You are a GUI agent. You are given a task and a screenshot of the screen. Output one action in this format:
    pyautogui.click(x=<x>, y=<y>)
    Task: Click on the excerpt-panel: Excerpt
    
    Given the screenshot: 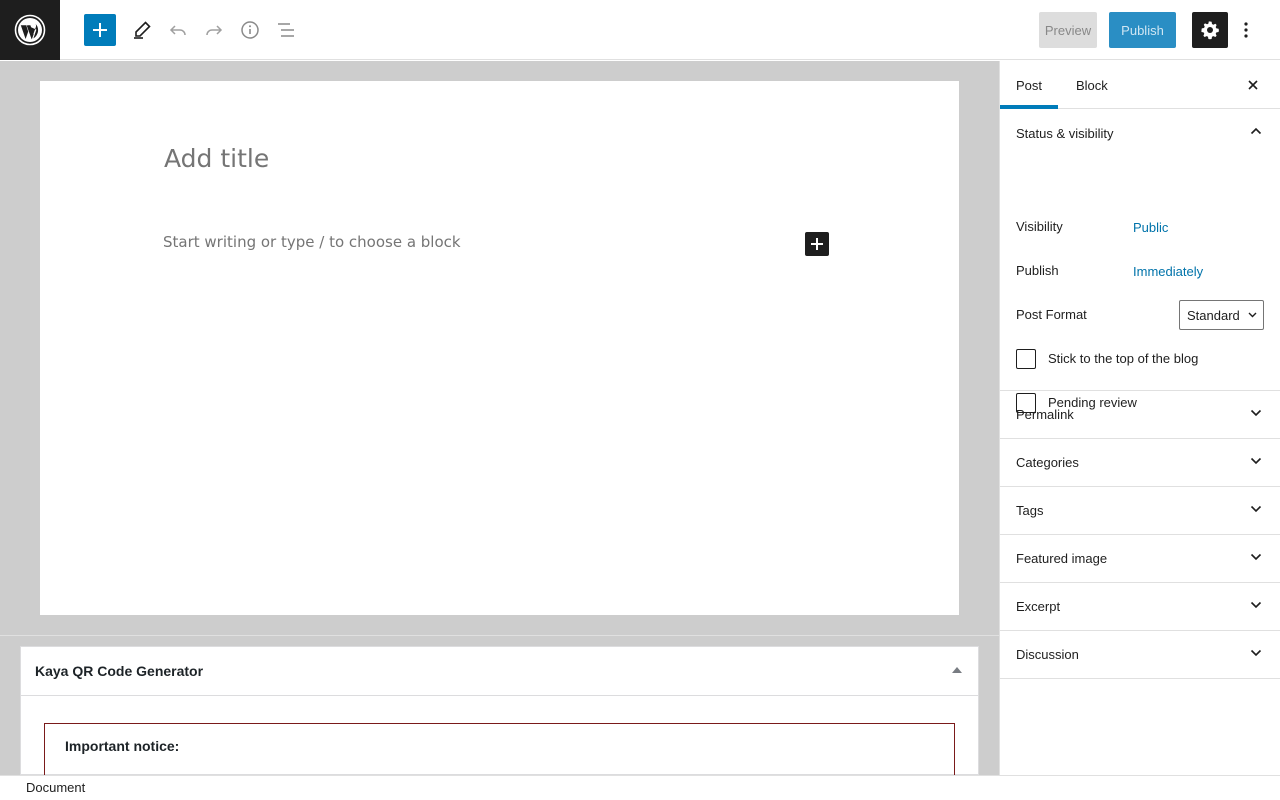 What is the action you would take?
    pyautogui.click(x=1140, y=607)
    